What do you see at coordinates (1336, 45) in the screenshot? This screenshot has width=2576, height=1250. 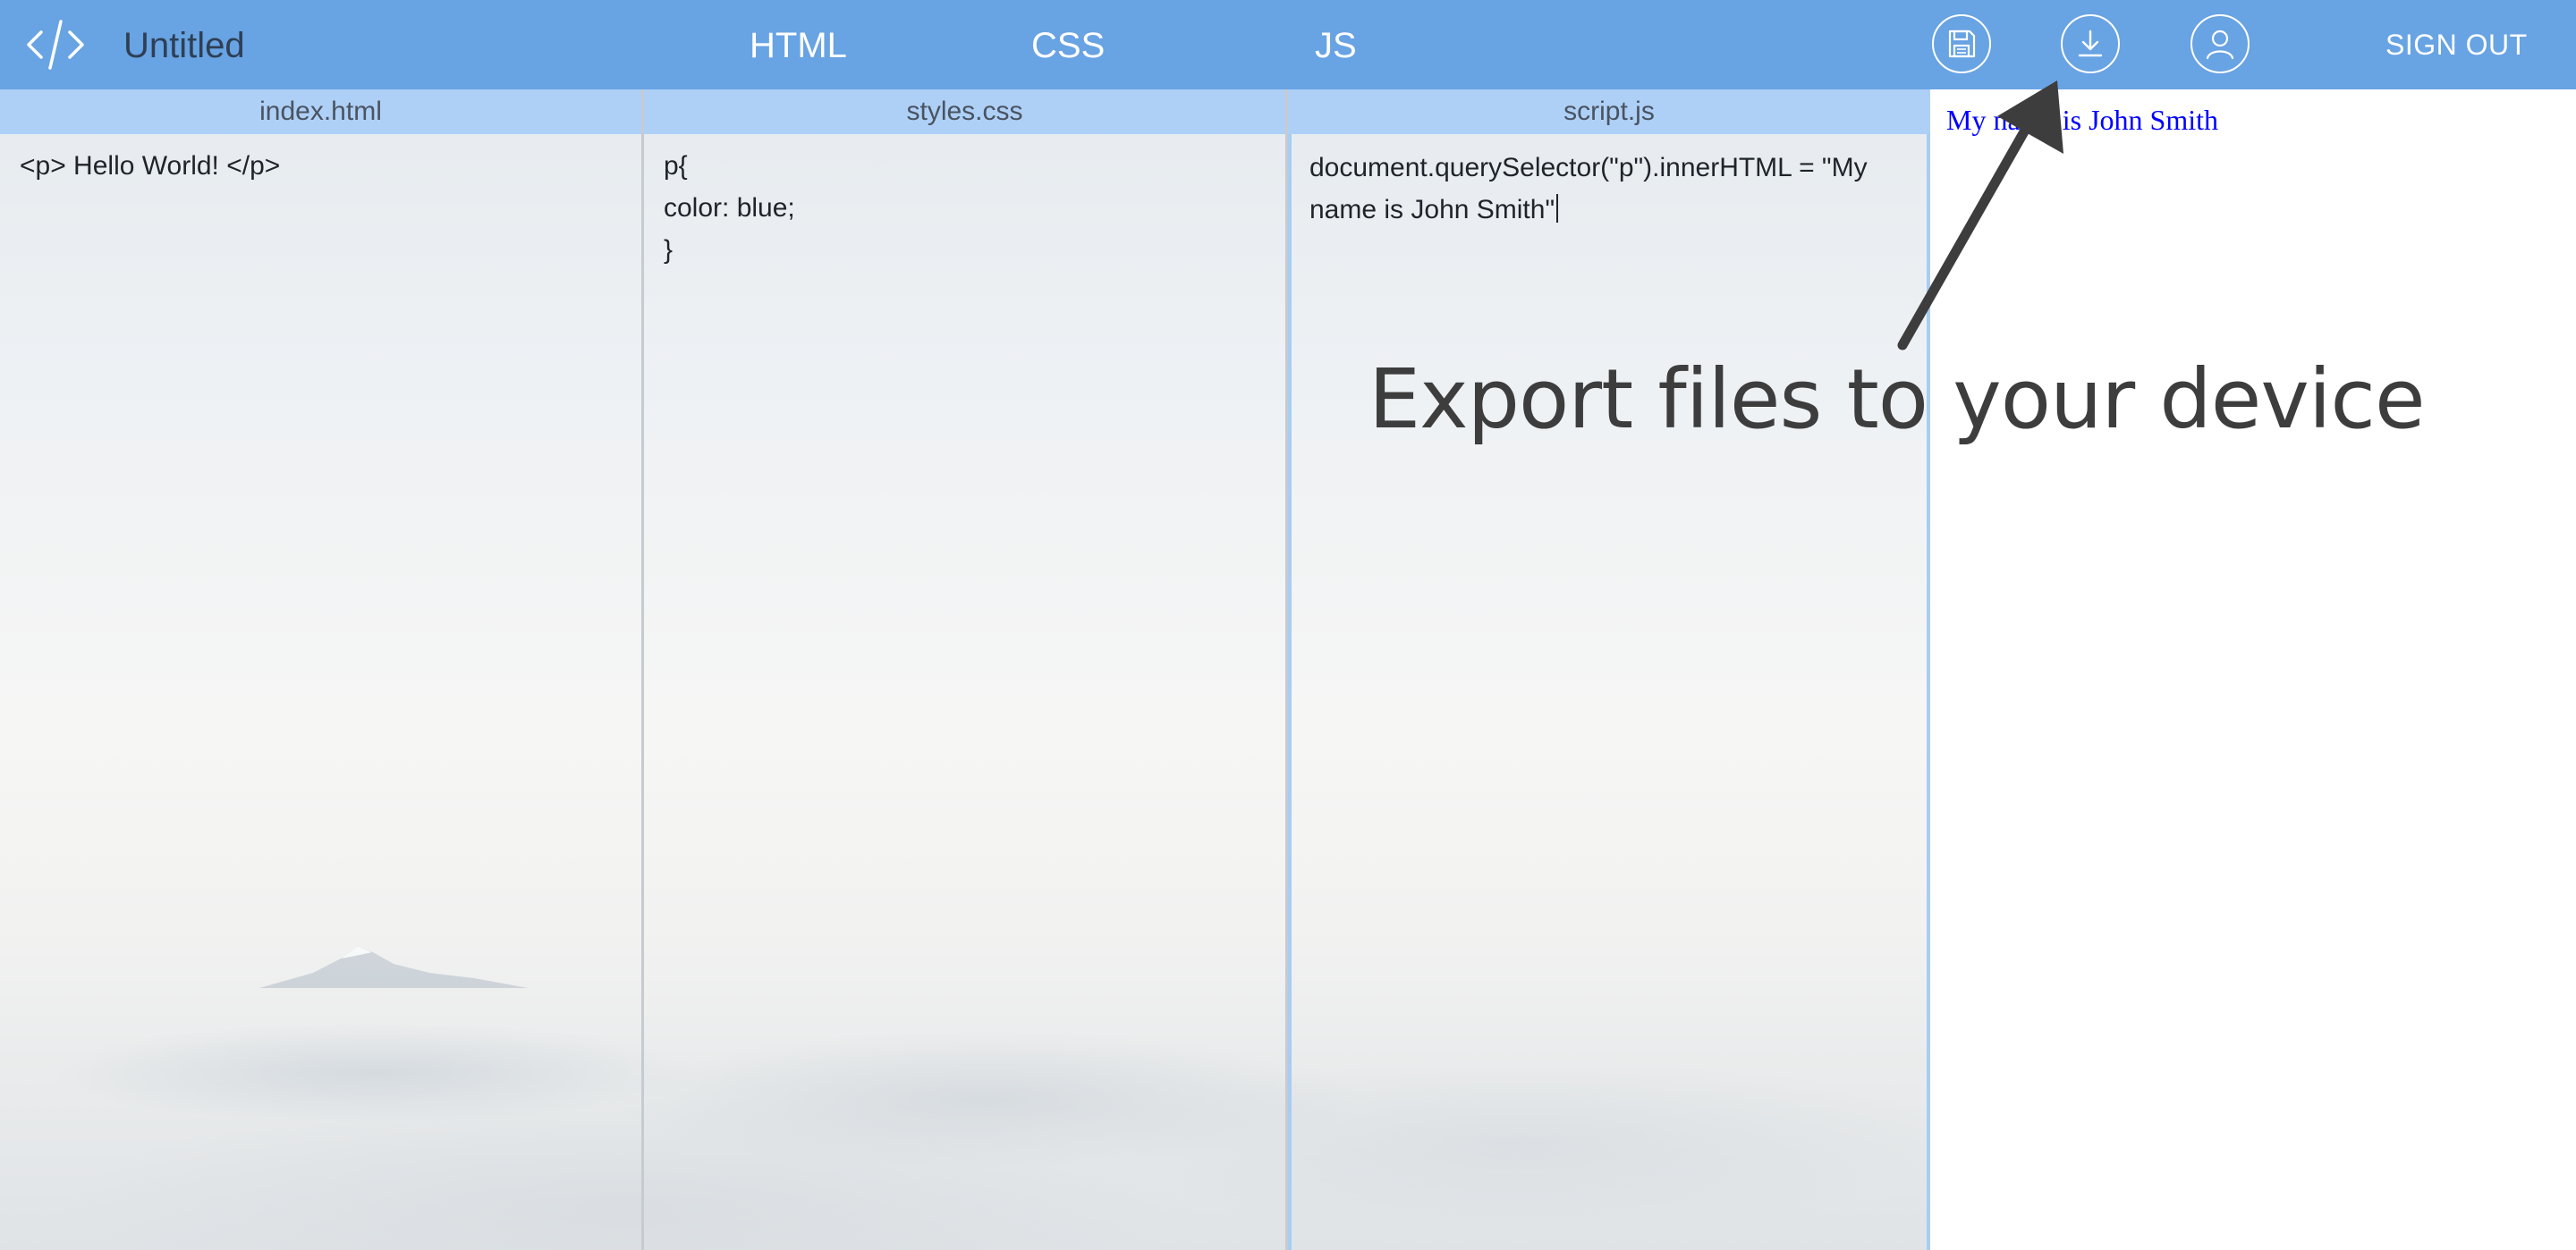 I see `tab-js: JS` at bounding box center [1336, 45].